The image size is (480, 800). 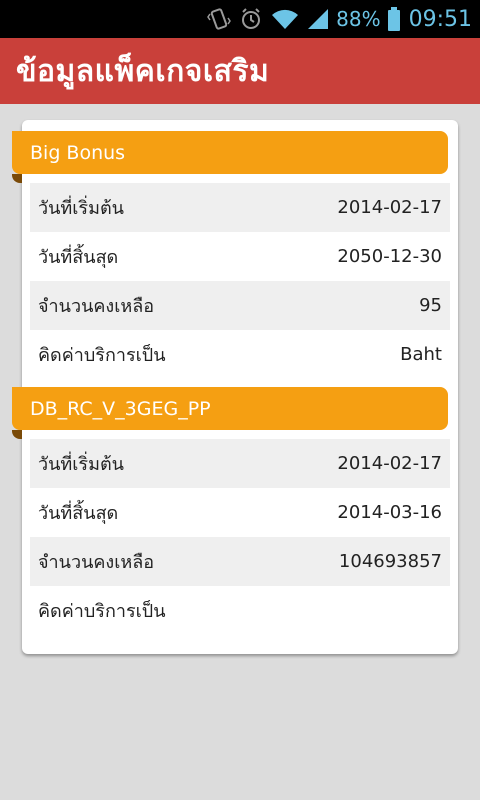 I want to click on status-clock: 09:51, so click(x=440, y=19).